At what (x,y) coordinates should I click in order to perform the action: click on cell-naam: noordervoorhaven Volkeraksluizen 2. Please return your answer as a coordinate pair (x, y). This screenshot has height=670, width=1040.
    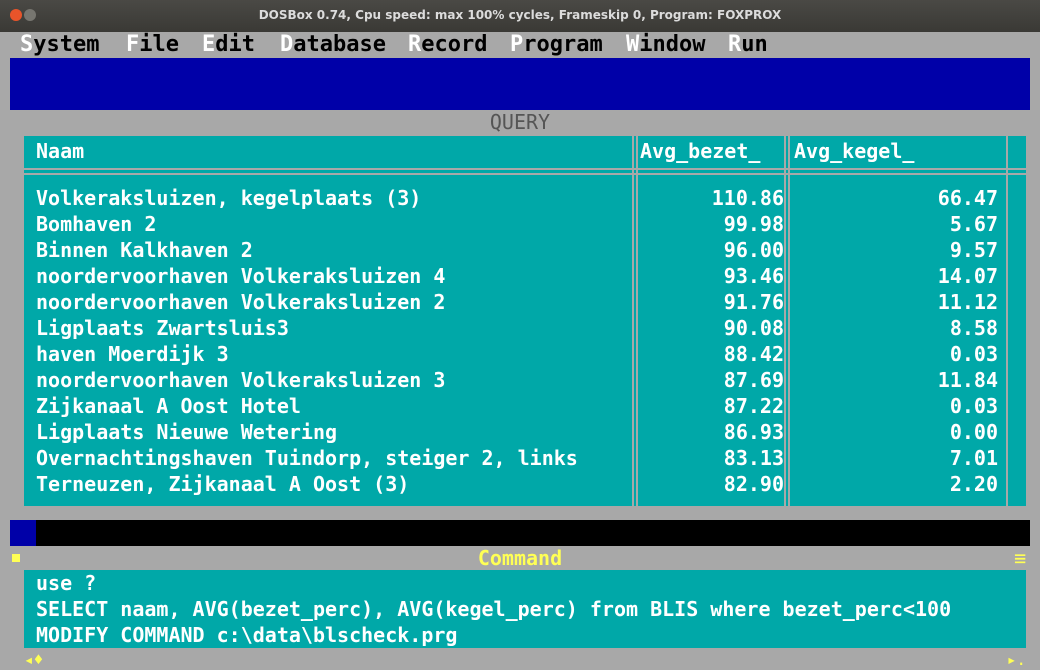
    Looking at the image, I should click on (241, 302).